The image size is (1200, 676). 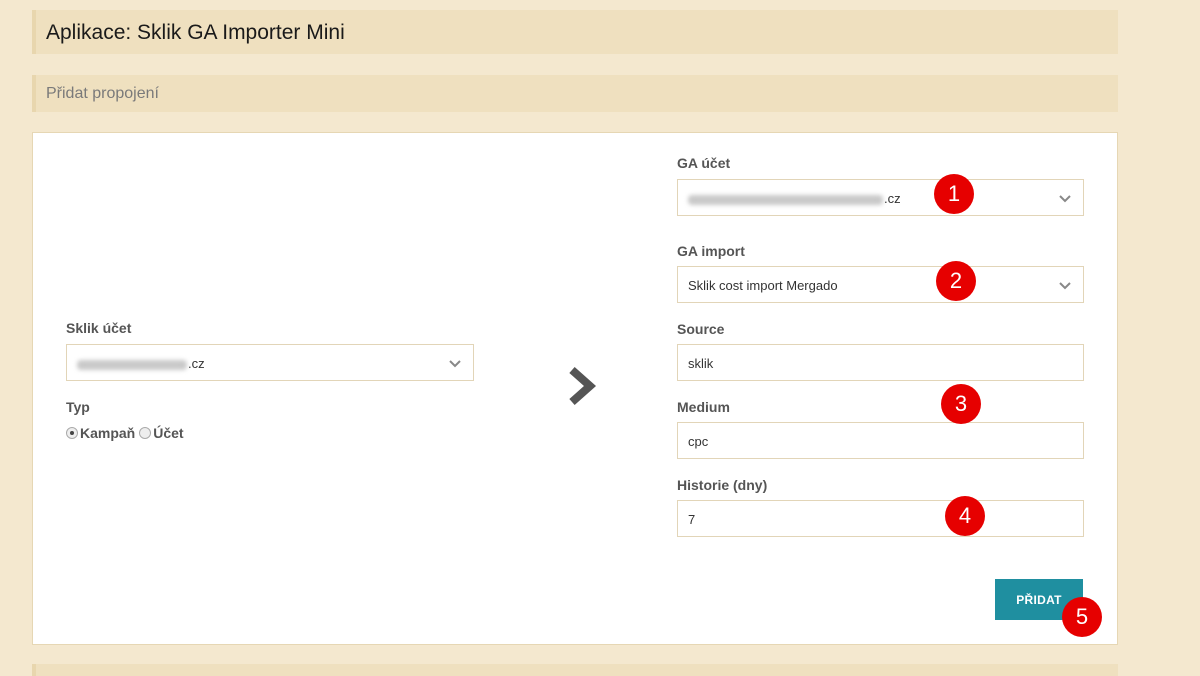 I want to click on ga-account-select: .cz, so click(x=880, y=197).